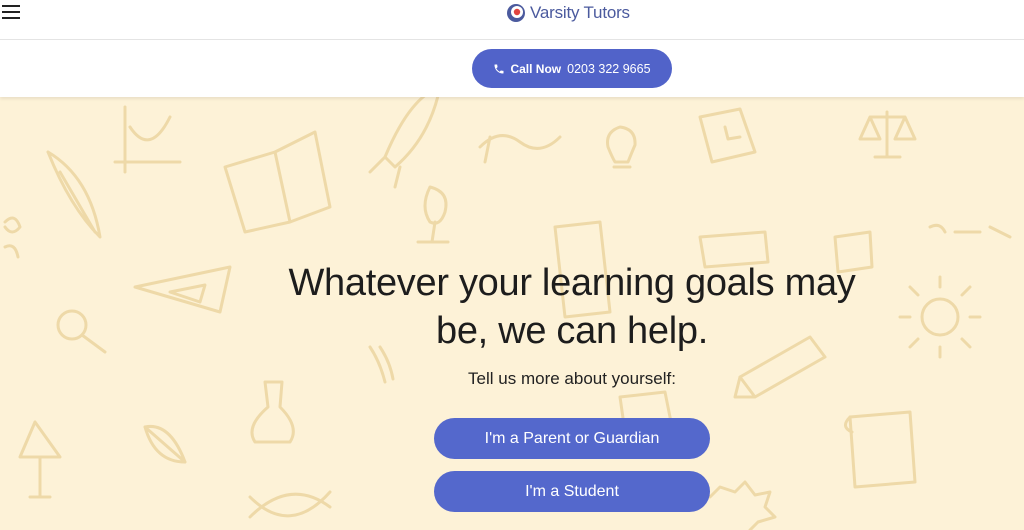 The image size is (1024, 530). Describe the element at coordinates (536, 68) in the screenshot. I see `call-now-label: Call Now` at that location.